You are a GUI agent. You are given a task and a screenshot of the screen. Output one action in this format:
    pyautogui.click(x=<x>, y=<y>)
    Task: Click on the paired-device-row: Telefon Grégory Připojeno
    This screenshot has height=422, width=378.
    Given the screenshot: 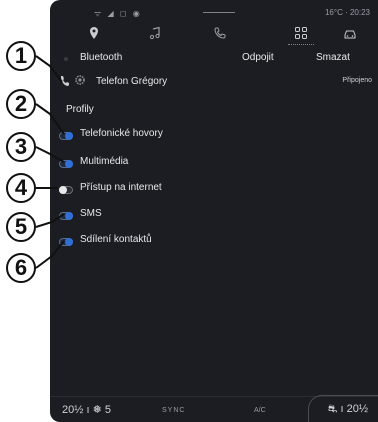 What is the action you would take?
    pyautogui.click(x=214, y=82)
    